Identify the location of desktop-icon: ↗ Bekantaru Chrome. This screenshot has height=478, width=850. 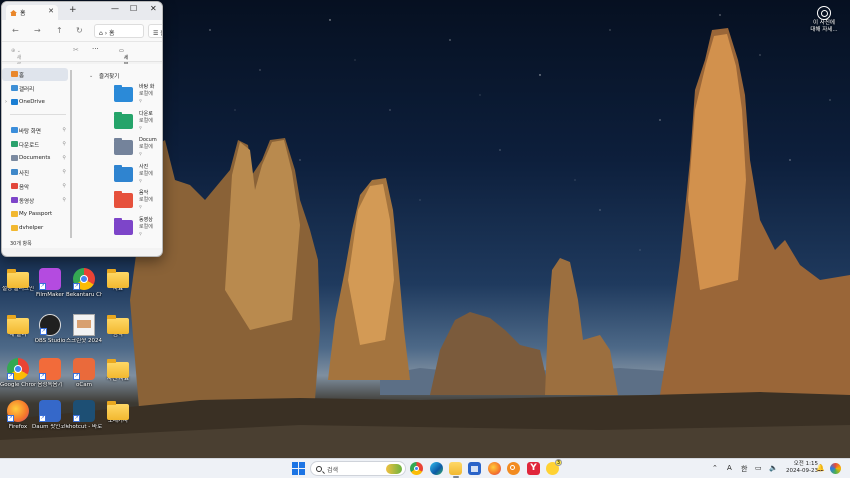
(84, 290).